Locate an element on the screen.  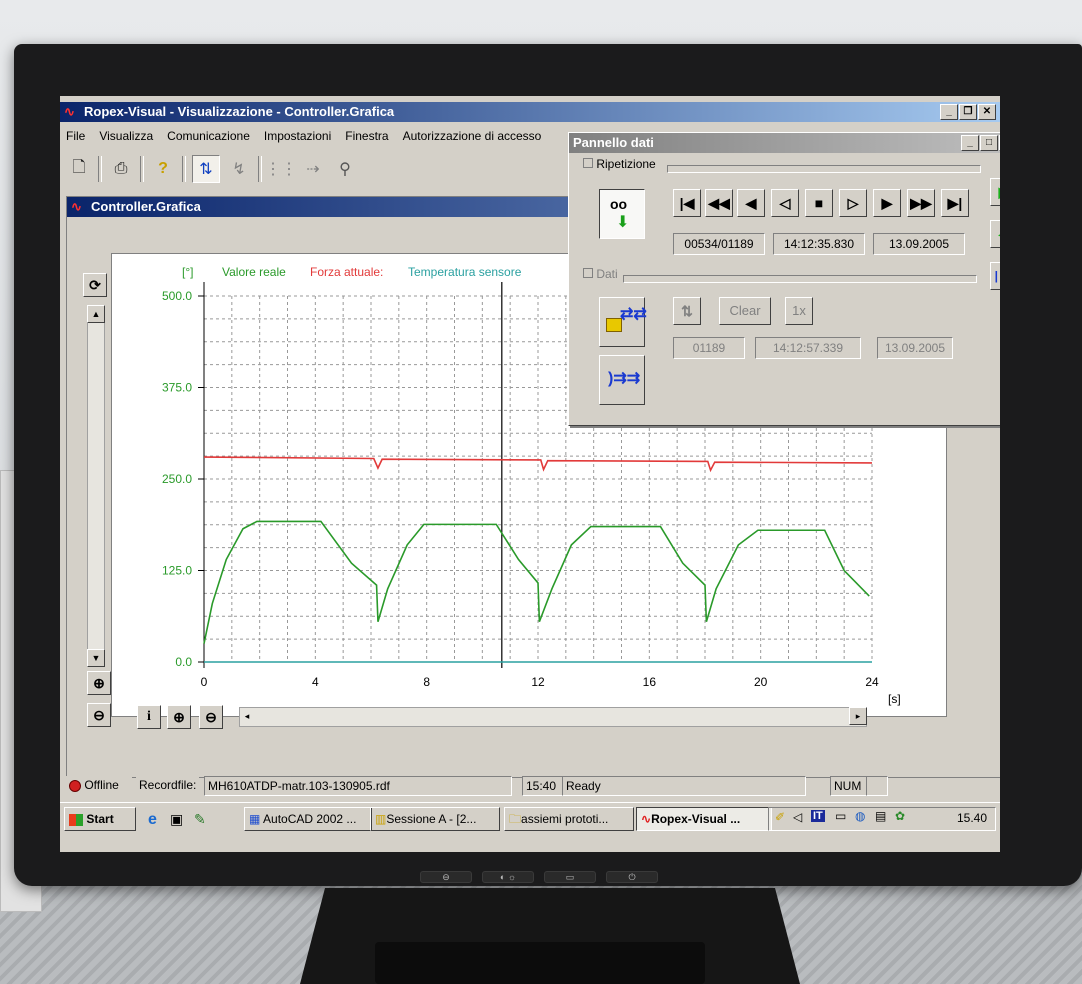
tray-monitor-icon: ▭ is located at coordinates (840, 816).